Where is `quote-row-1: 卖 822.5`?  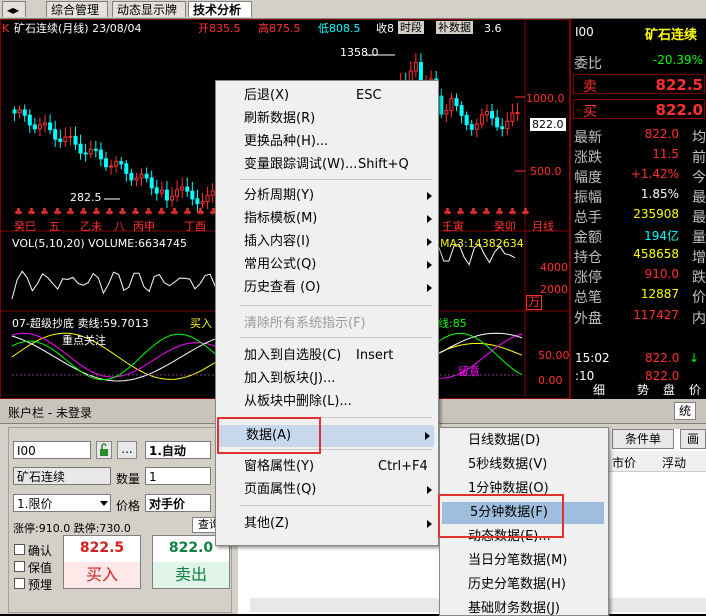
quote-row-1: 卖 822.5 is located at coordinates (638, 85).